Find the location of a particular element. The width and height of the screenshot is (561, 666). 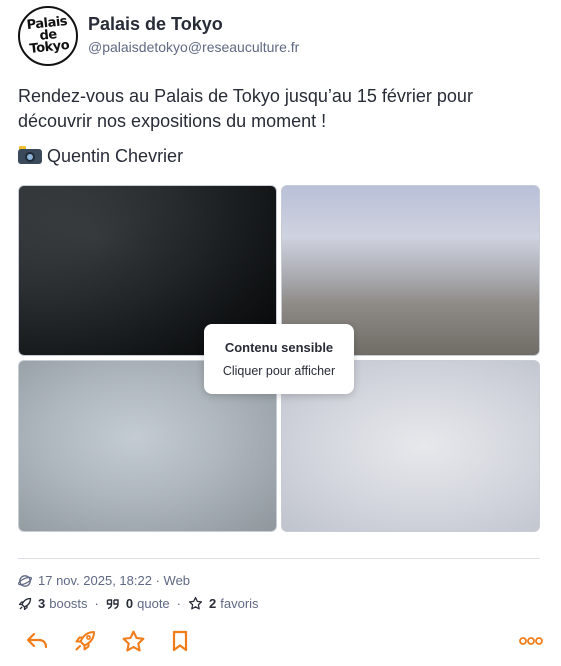

favourites-stat: 2 favoris is located at coordinates (223, 603).